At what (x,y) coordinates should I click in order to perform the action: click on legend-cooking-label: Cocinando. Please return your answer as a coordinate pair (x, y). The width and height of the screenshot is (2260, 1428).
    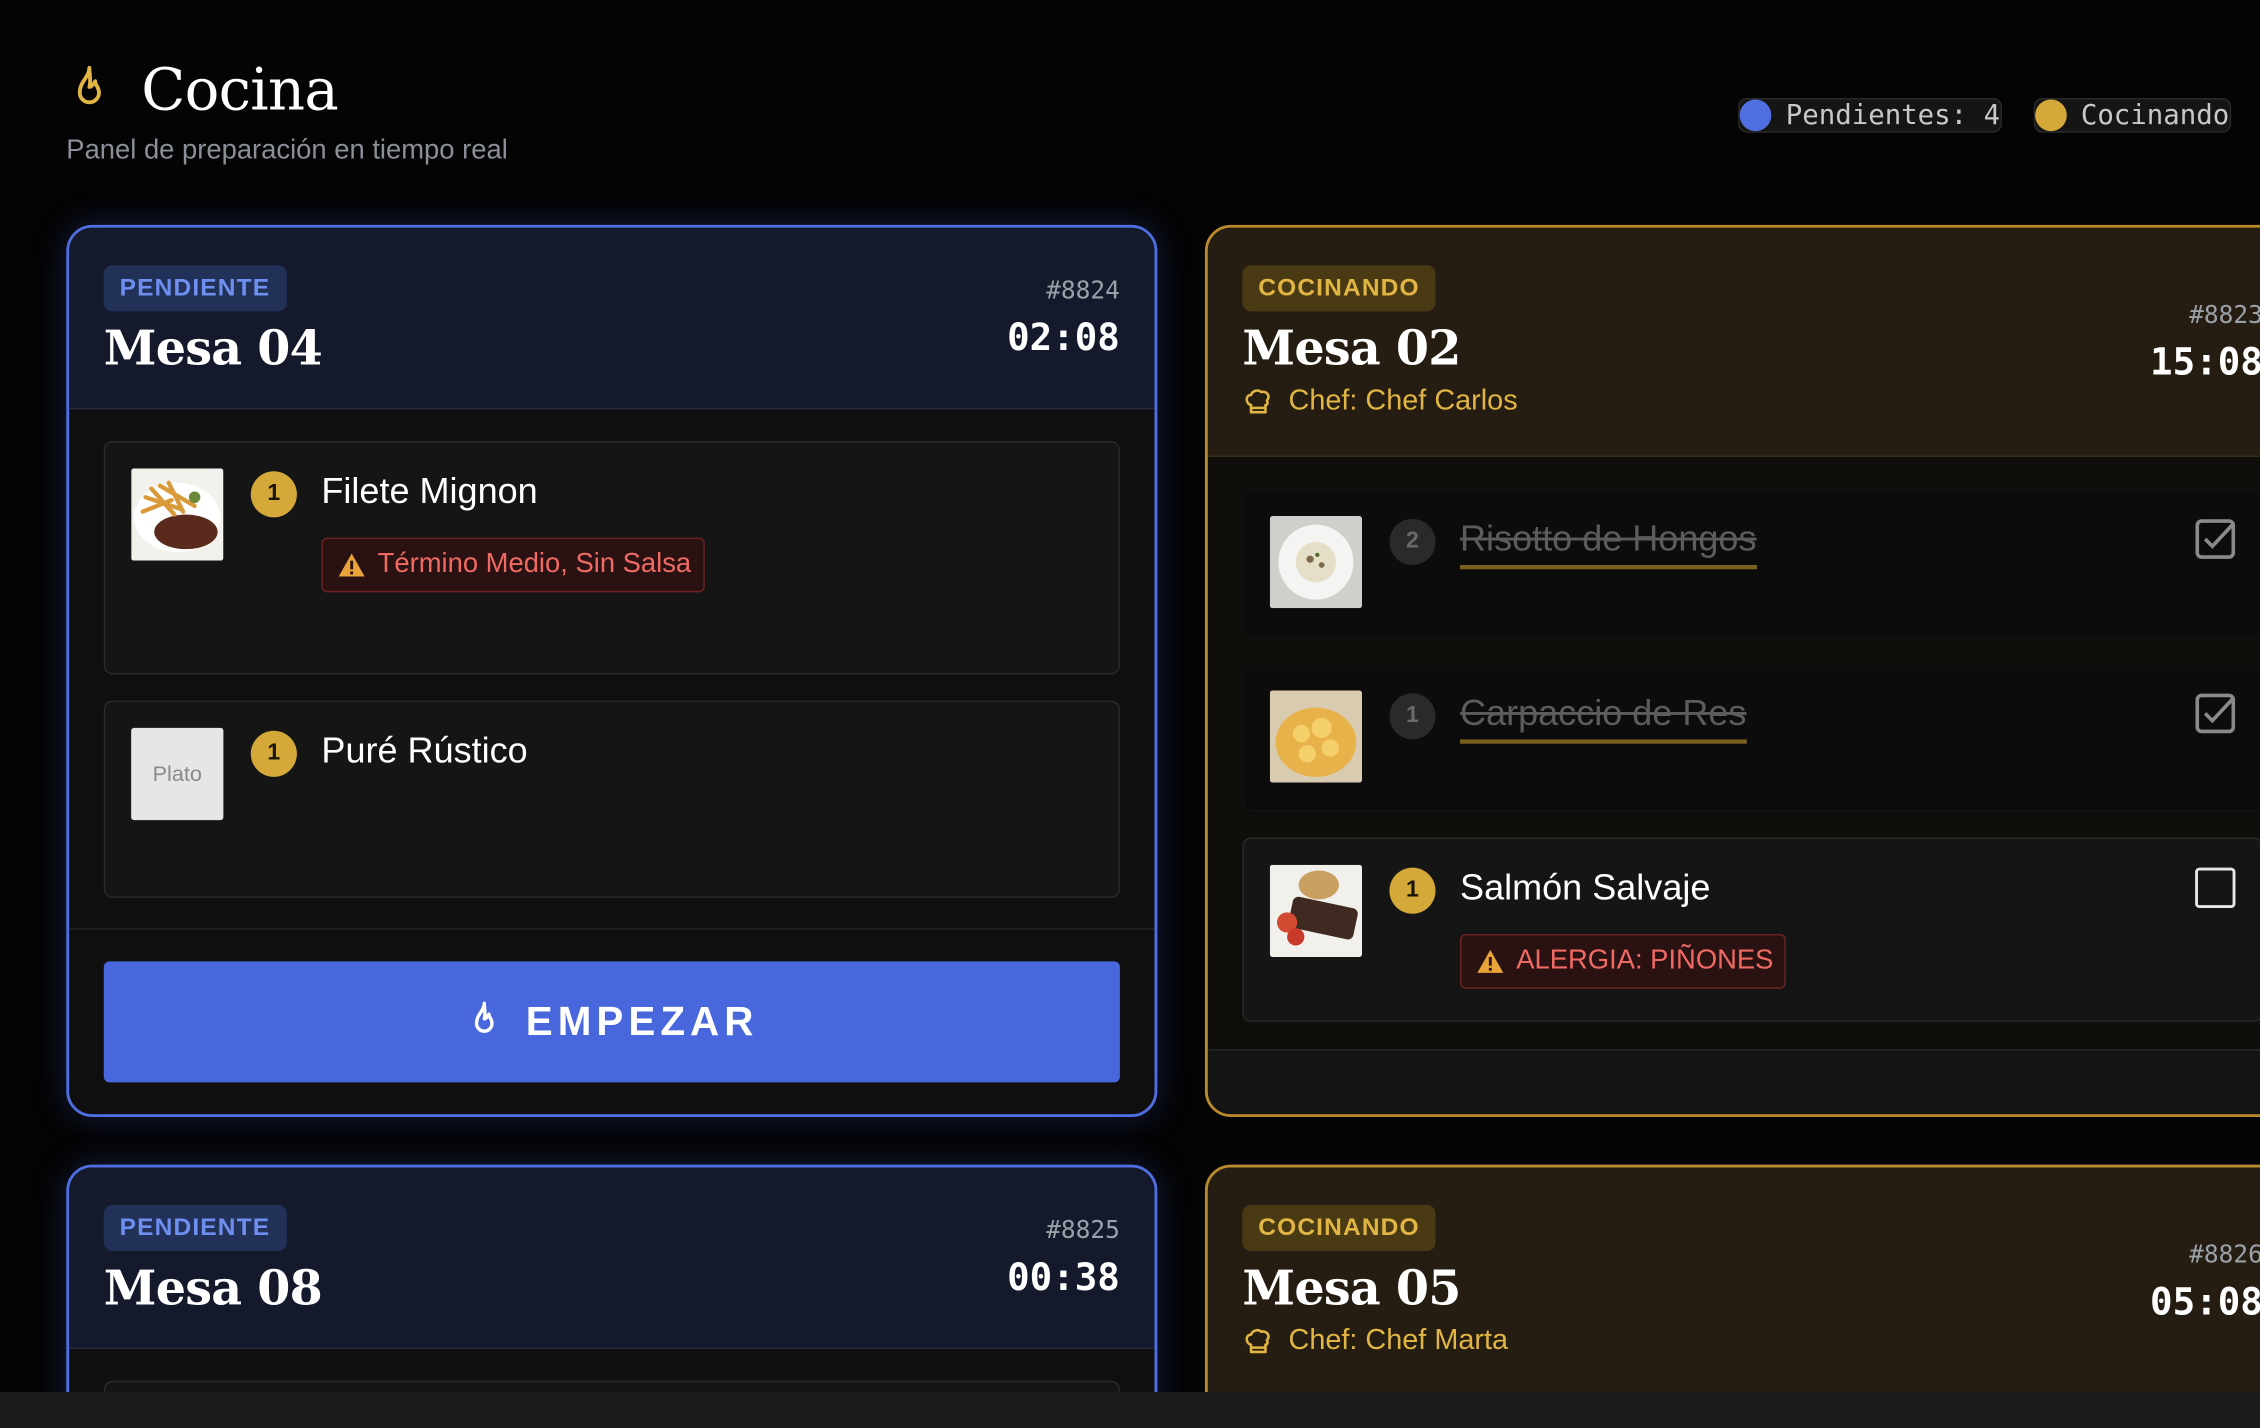
    Looking at the image, I should click on (2155, 115).